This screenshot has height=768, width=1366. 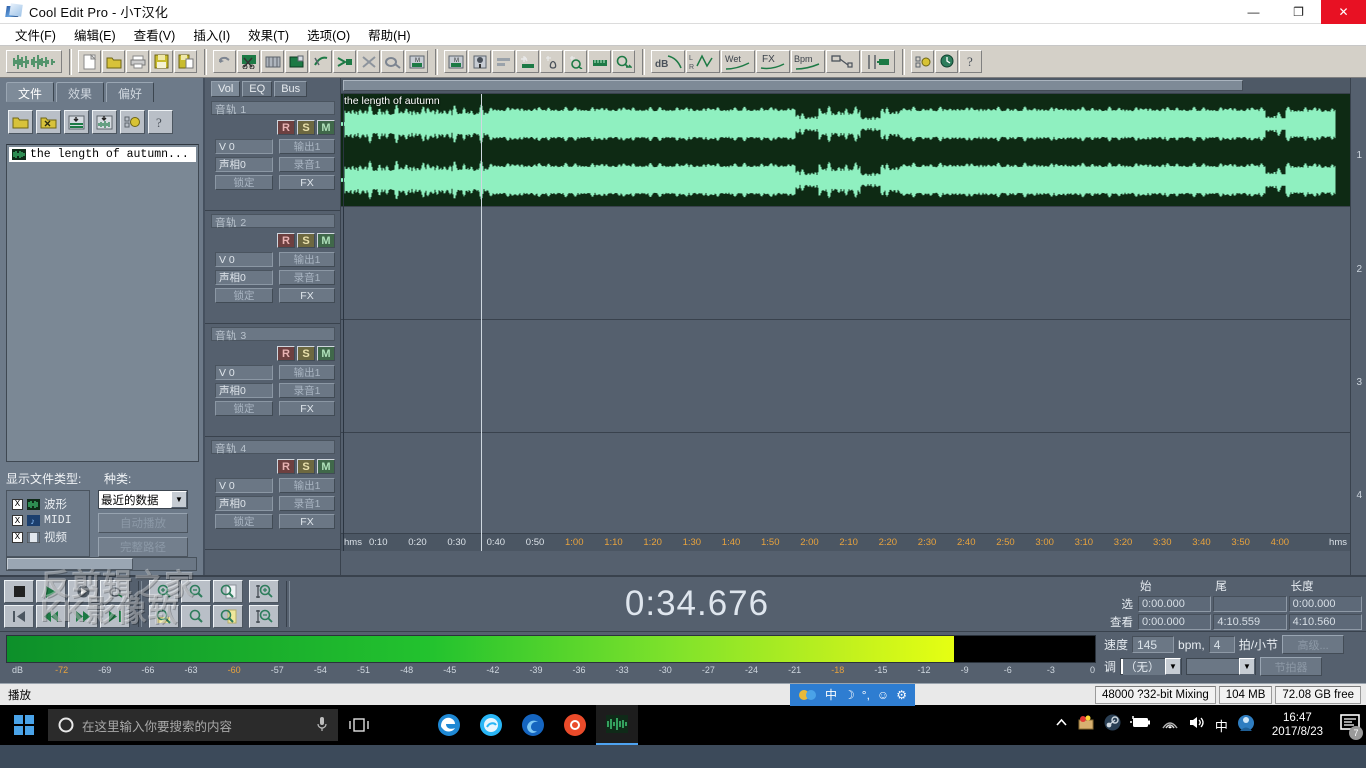 What do you see at coordinates (1221, 666) in the screenshot?
I see `scale-dropdown: ▼` at bounding box center [1221, 666].